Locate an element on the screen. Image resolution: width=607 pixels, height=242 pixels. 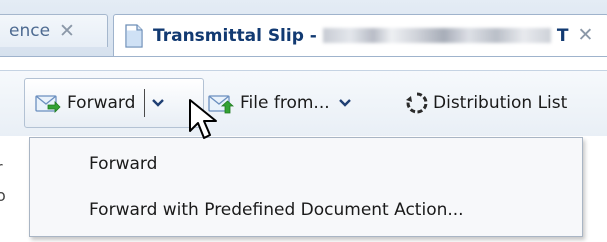
forward-dropdown-arrow is located at coordinates (158, 103).